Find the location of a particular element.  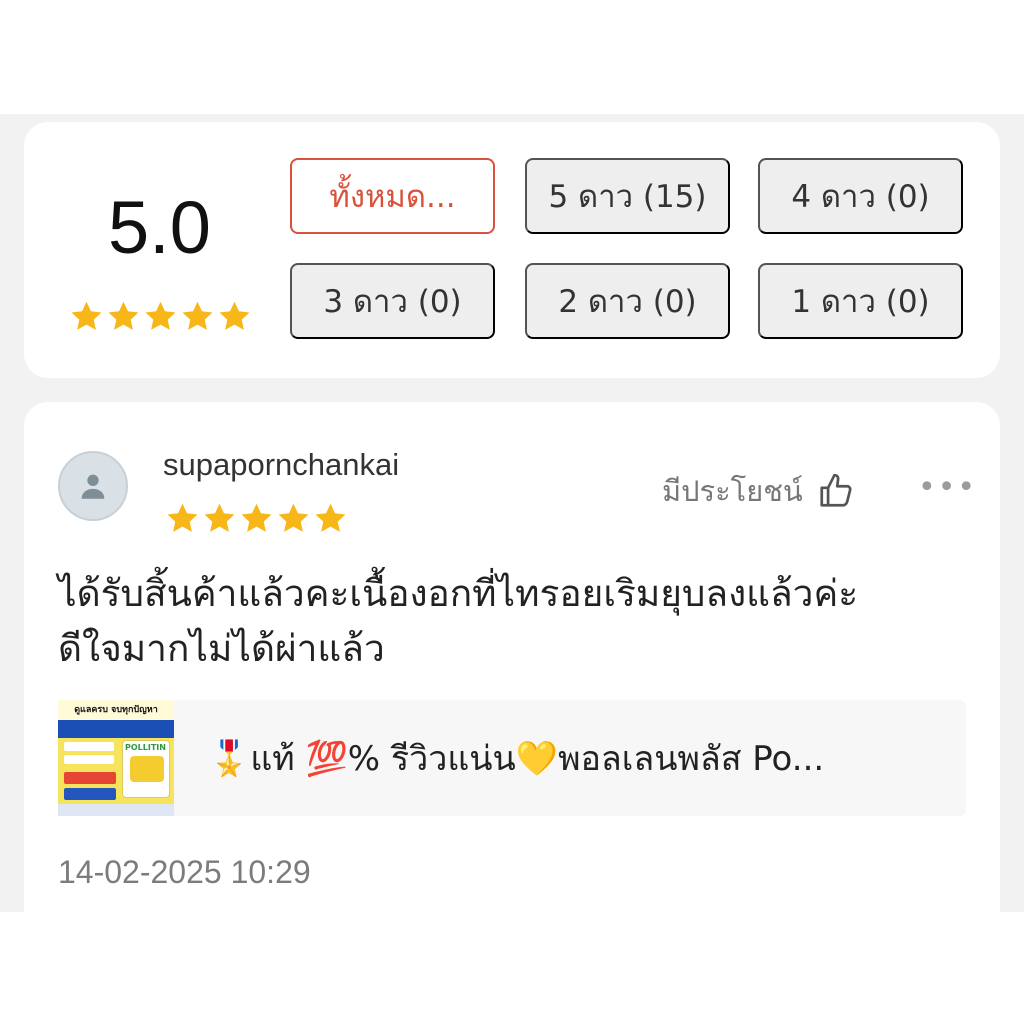

product-box-graphic is located at coordinates (147, 769).